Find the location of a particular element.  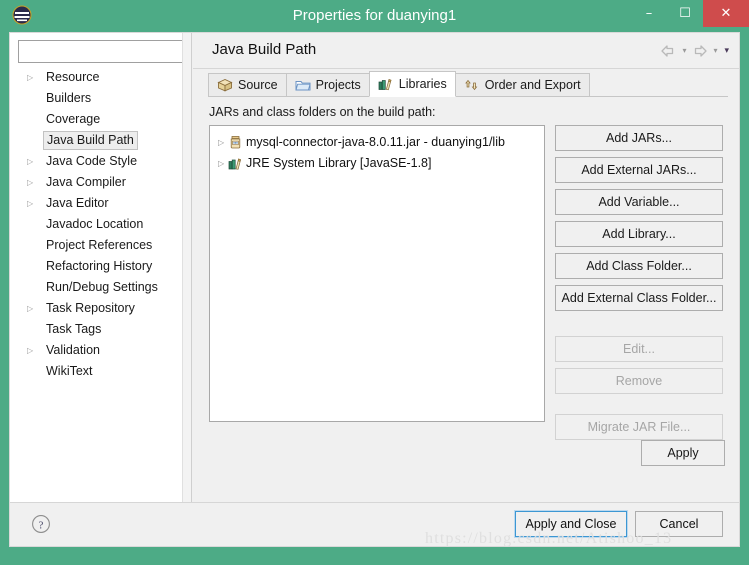

sidebar-item-label: Project References is located at coordinates (99, 245).